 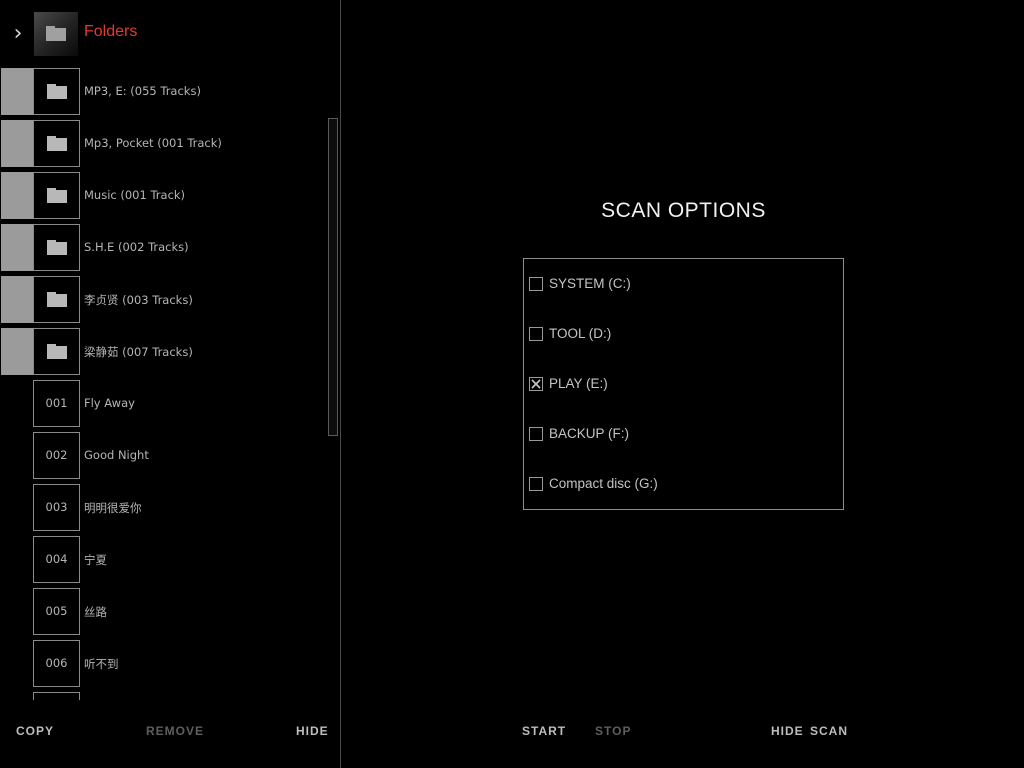 What do you see at coordinates (679, 335) in the screenshot?
I see `drive-option-d: TOOL (D:)` at bounding box center [679, 335].